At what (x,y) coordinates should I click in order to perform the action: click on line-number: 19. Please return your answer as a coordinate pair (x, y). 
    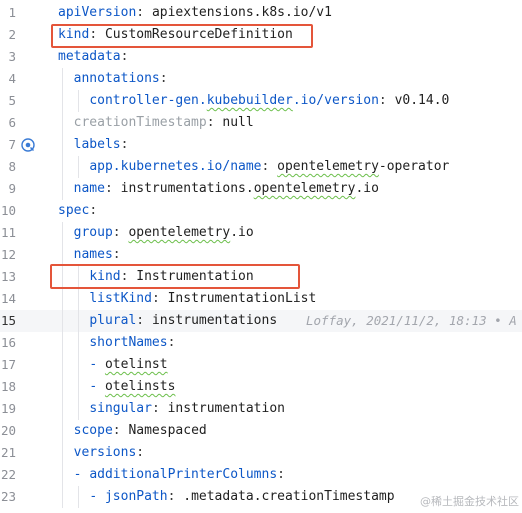
    Looking at the image, I should click on (8, 408).